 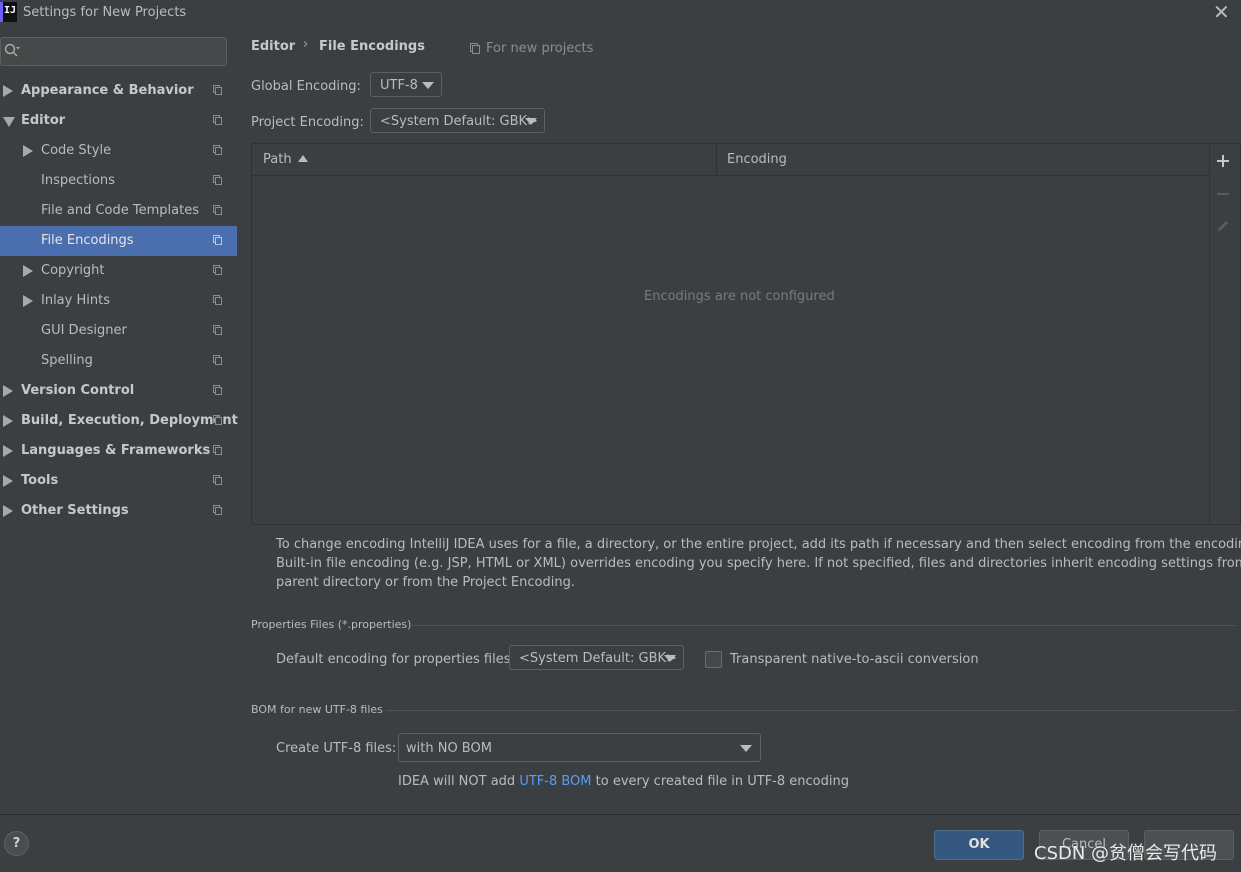 I want to click on sidebar-item-file-encodings: File Encodings, so click(x=118, y=241).